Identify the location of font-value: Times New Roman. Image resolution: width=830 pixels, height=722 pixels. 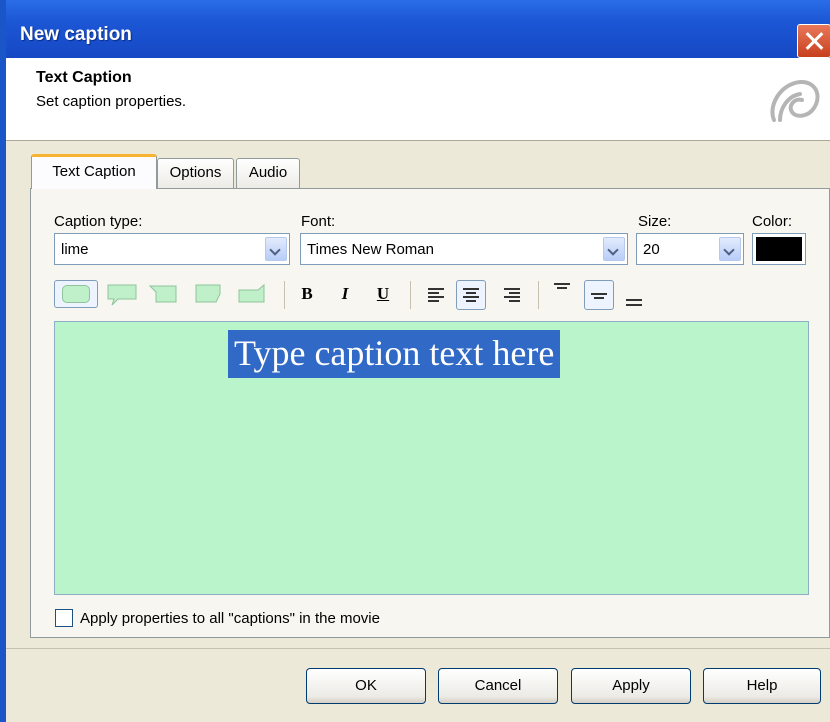
(370, 249).